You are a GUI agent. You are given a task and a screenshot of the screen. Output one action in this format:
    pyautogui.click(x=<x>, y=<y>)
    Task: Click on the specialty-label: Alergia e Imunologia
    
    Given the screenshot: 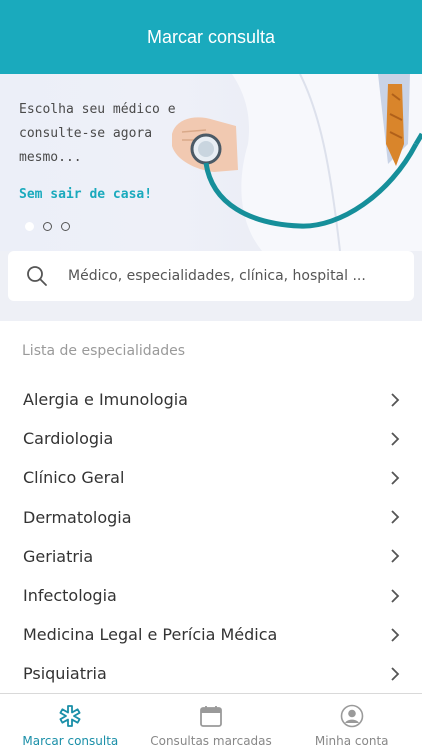 What is the action you would take?
    pyautogui.click(x=105, y=400)
    